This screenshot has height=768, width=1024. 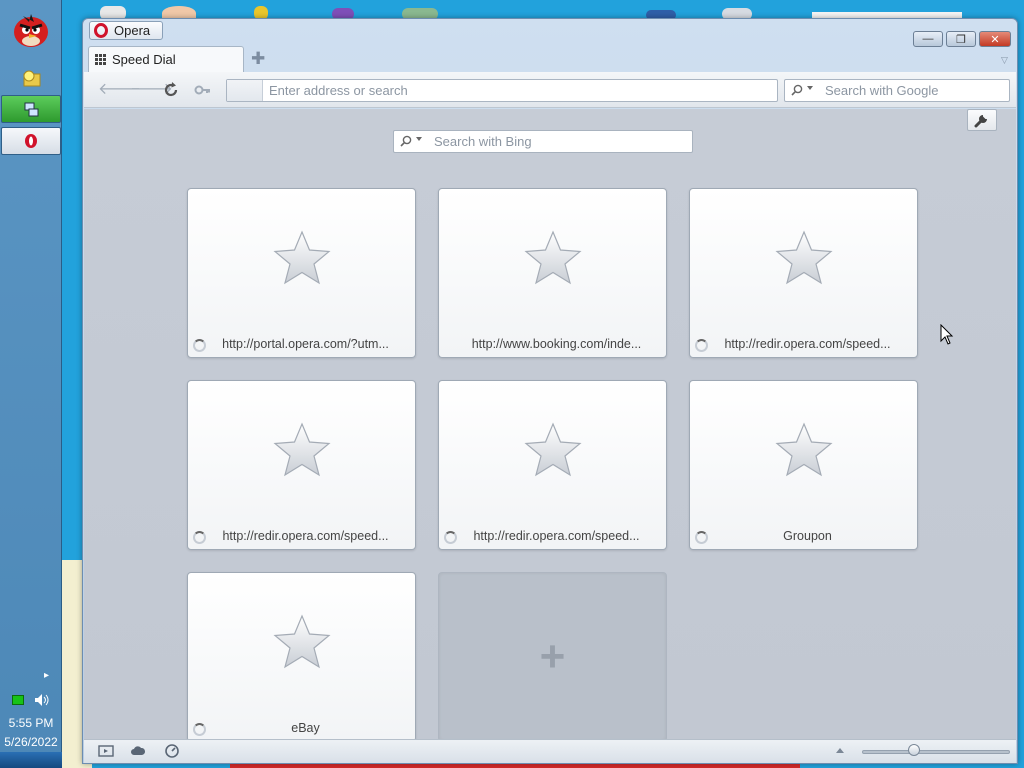 I want to click on angry-bird-logo-icon, so click(x=31, y=30).